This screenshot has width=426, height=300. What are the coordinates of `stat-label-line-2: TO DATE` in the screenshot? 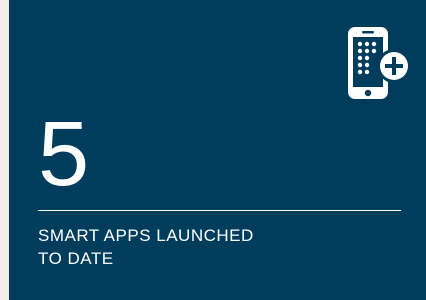 It's located at (76, 258).